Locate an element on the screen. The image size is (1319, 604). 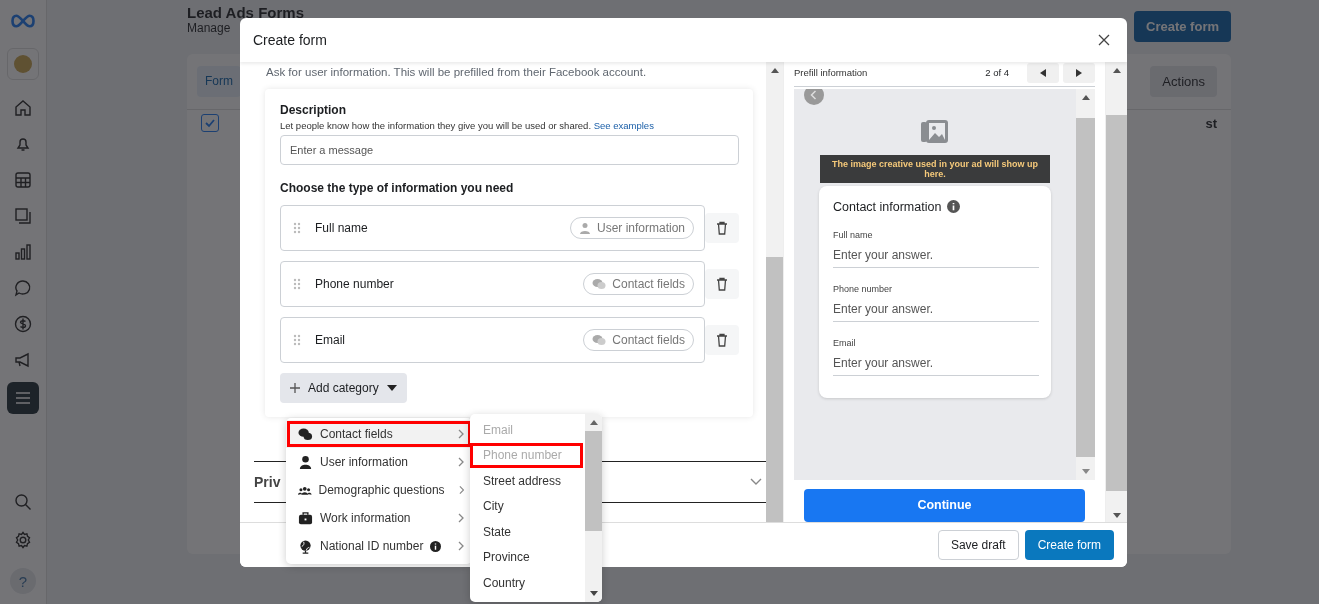
previous-button is located at coordinates (1043, 72).